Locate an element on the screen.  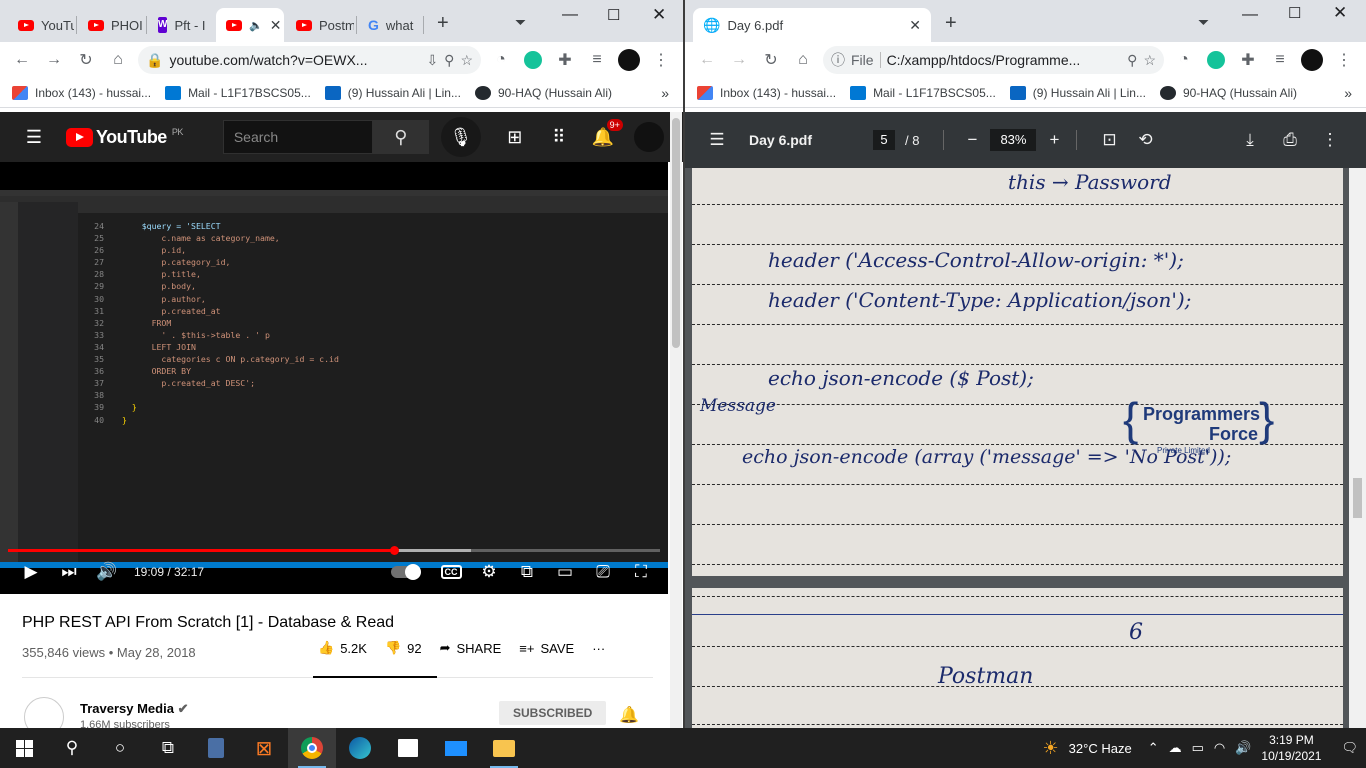
theater-mode-icon: ▭ is located at coordinates (565, 572).